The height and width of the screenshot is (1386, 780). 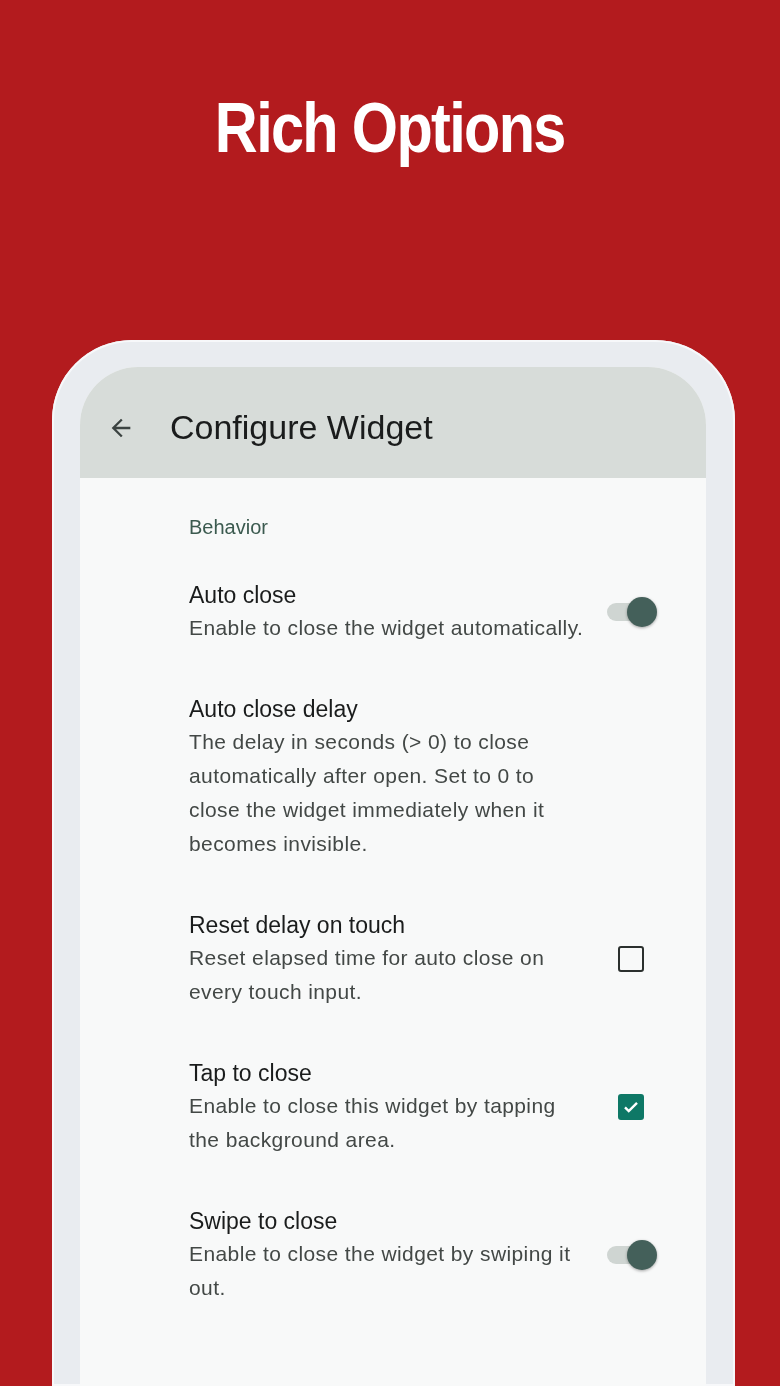 I want to click on screen-title: Configure Widget, so click(x=301, y=427).